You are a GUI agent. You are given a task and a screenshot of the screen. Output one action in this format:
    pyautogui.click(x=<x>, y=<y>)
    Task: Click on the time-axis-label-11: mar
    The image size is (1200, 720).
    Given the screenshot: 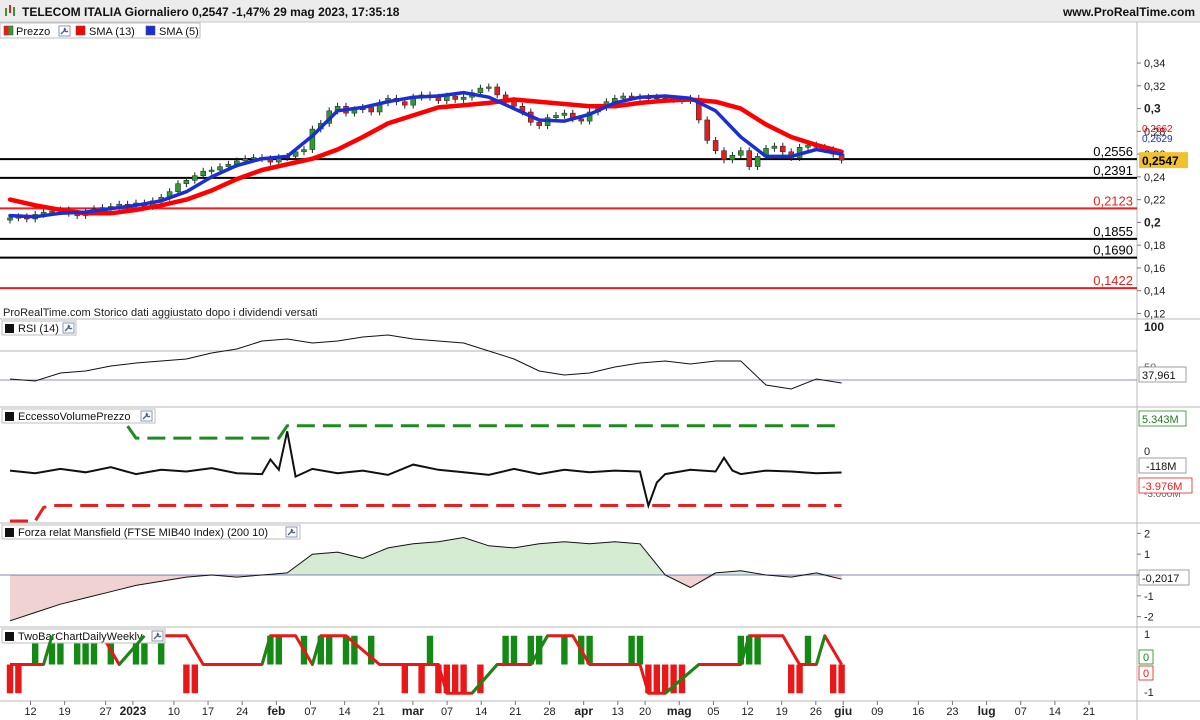 What is the action you would take?
    pyautogui.click(x=413, y=711)
    